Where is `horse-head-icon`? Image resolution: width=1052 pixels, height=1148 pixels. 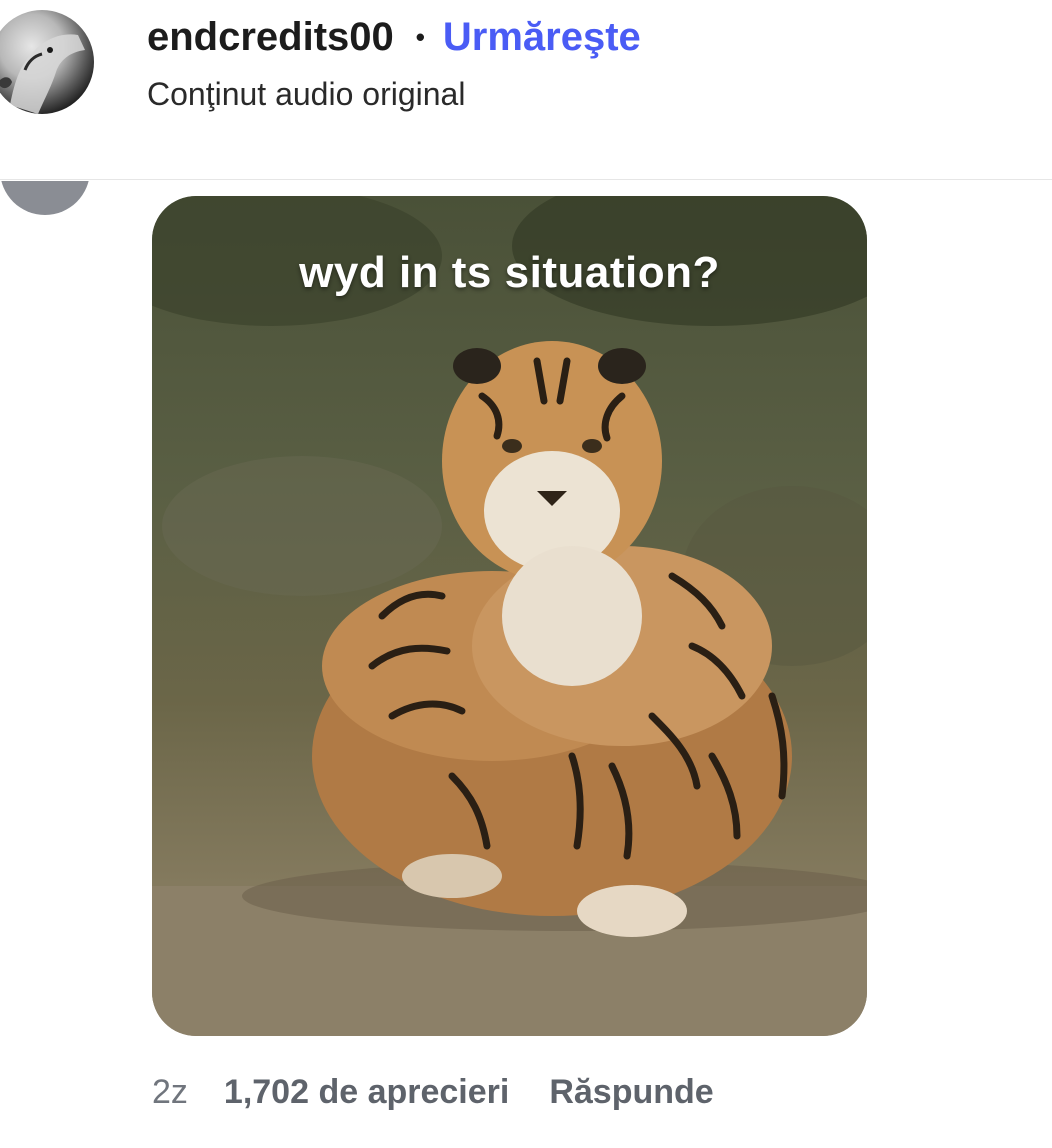
horse-head-icon is located at coordinates (42, 74).